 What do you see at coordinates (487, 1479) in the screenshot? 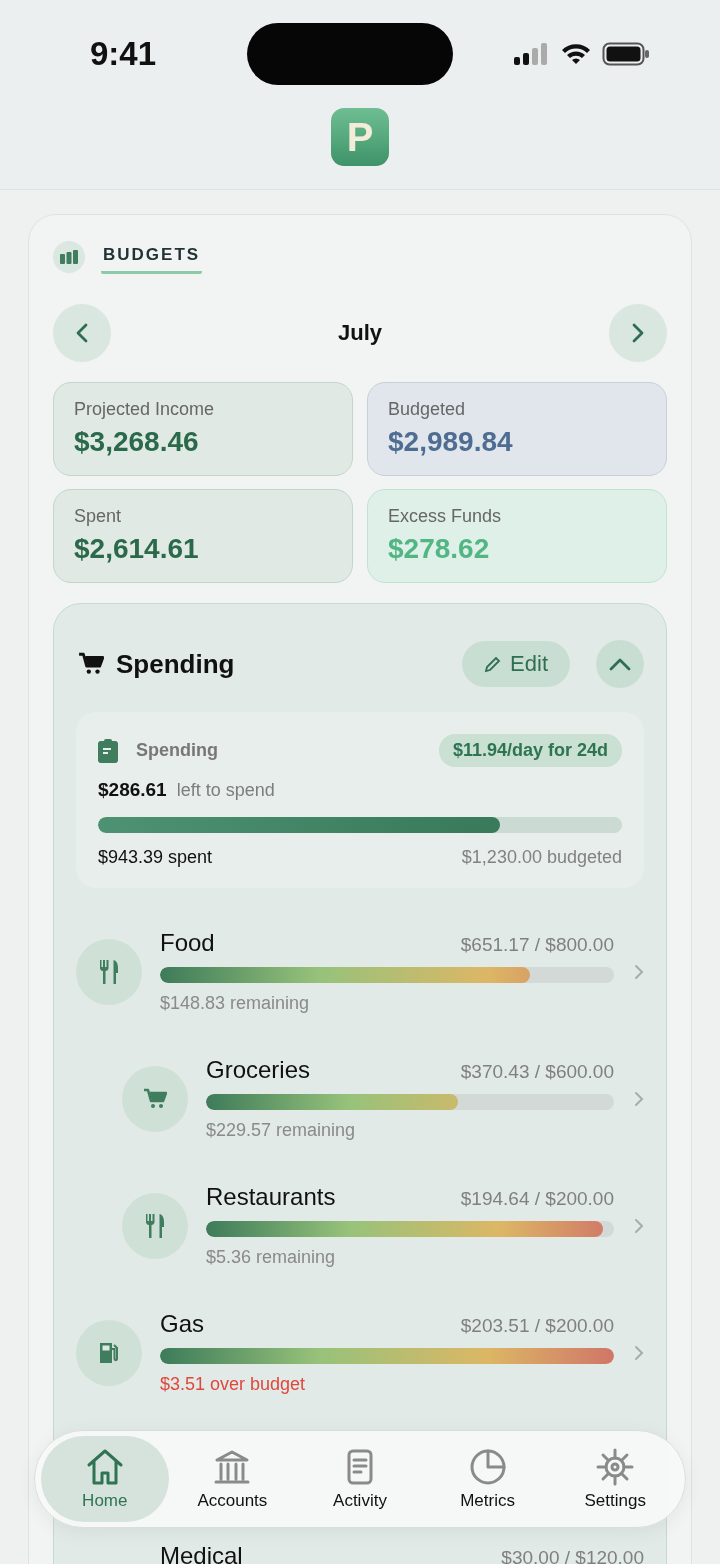
I see `tab-item: Metrics` at bounding box center [487, 1479].